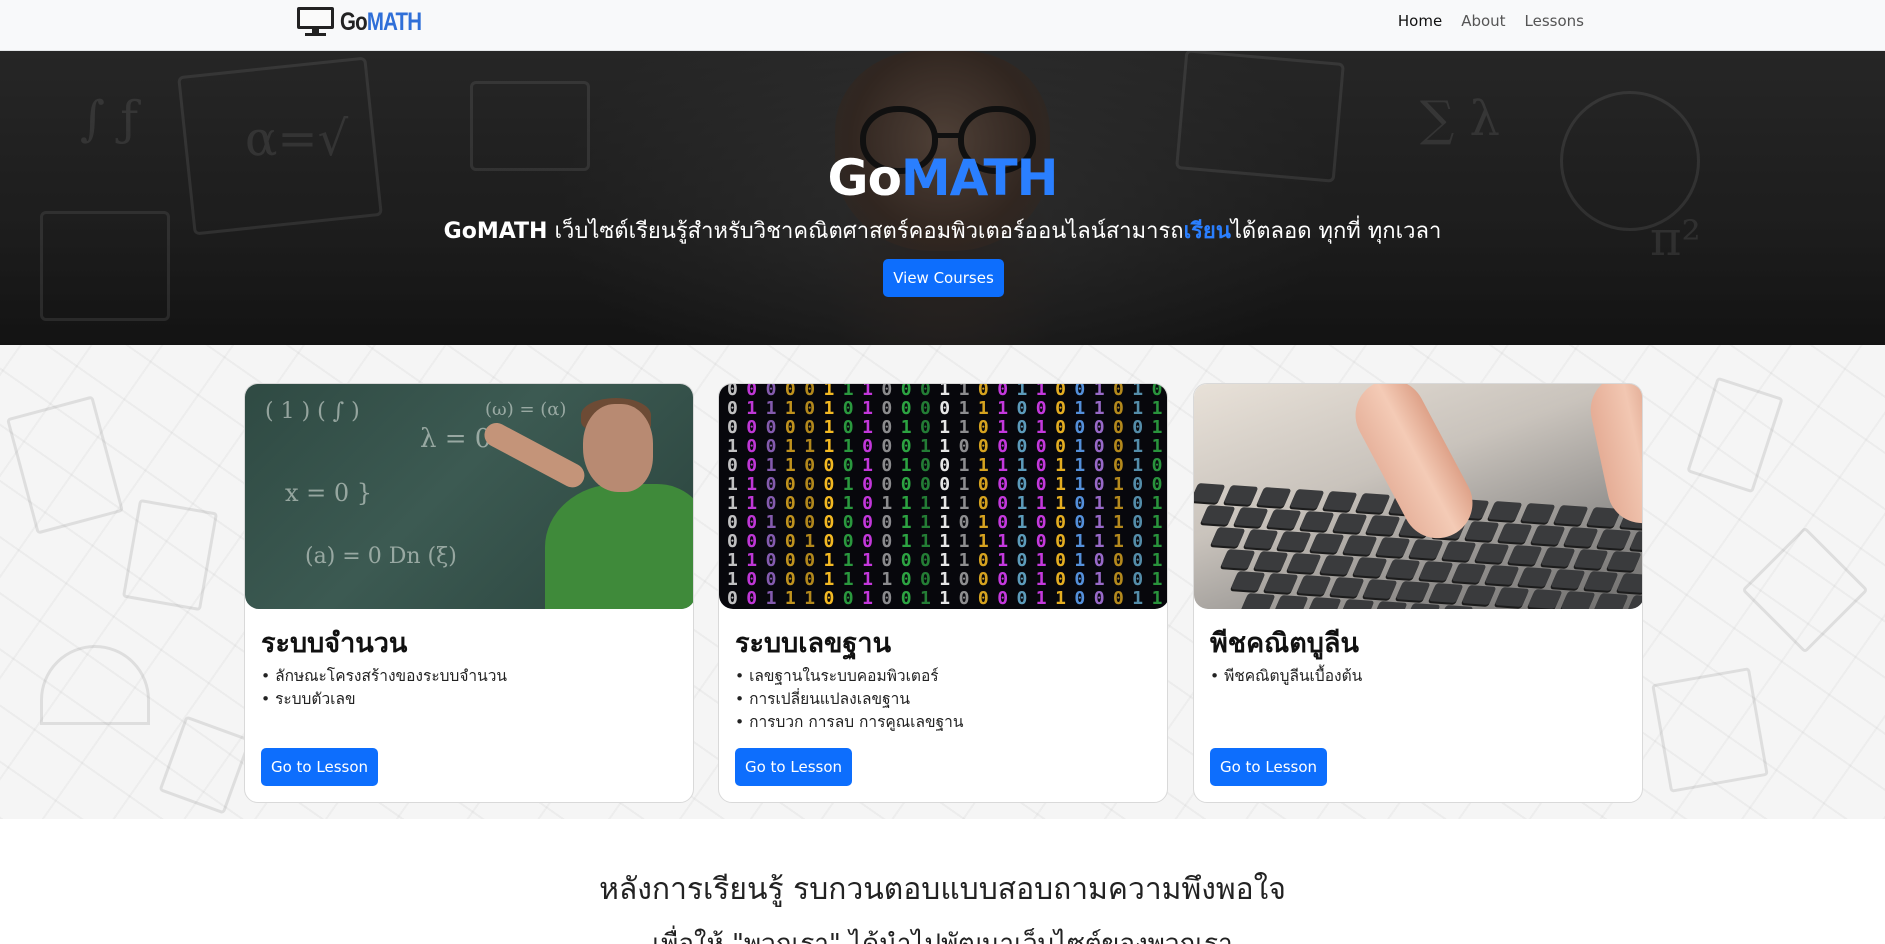 The height and width of the screenshot is (944, 1885). Describe the element at coordinates (1080, 496) in the screenshot. I see `binary-column: 0101110011001` at that location.